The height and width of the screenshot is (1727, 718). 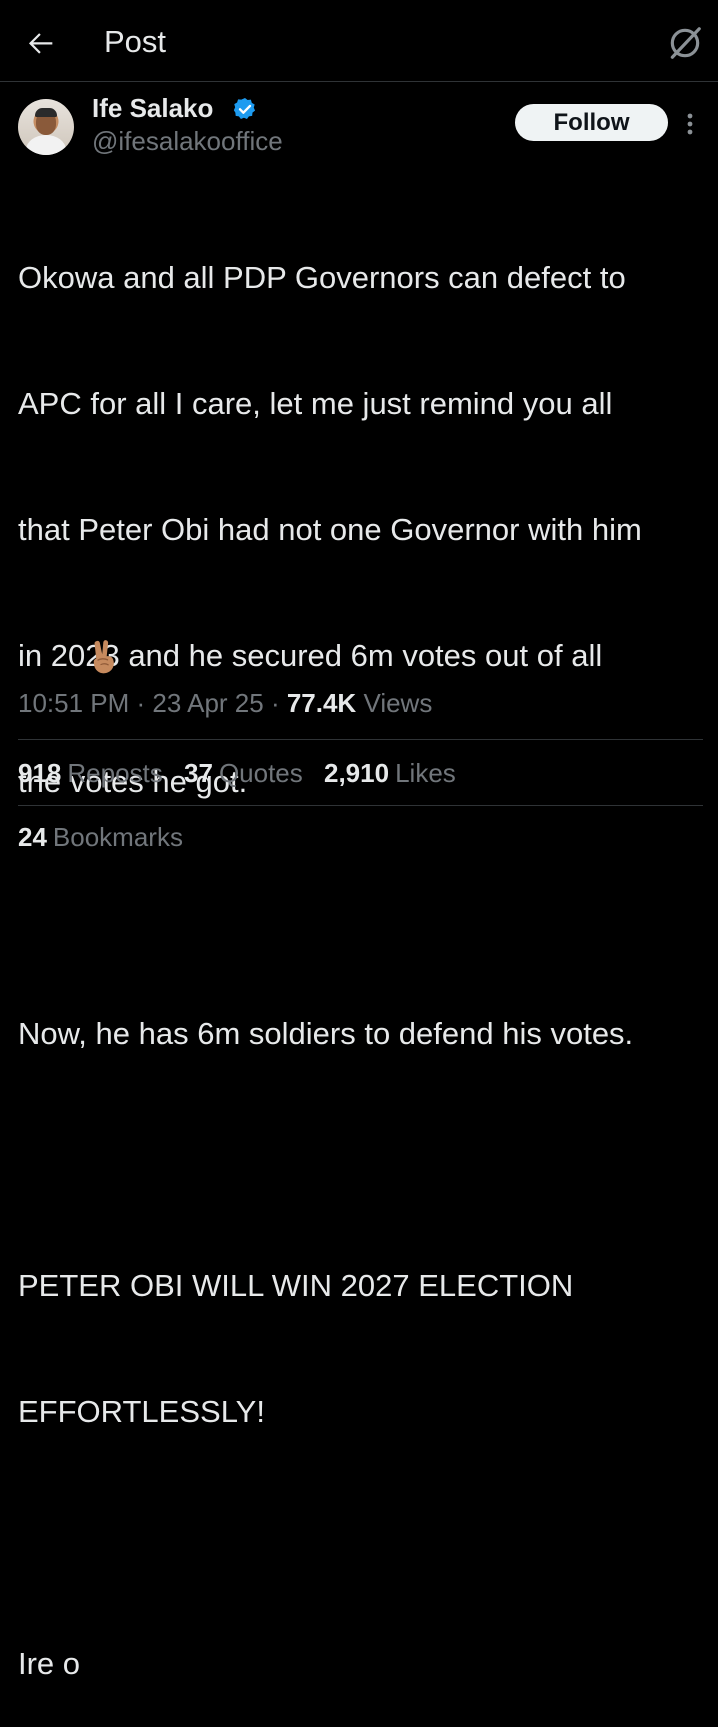 What do you see at coordinates (152, 108) in the screenshot?
I see `author-name: Ife Salako` at bounding box center [152, 108].